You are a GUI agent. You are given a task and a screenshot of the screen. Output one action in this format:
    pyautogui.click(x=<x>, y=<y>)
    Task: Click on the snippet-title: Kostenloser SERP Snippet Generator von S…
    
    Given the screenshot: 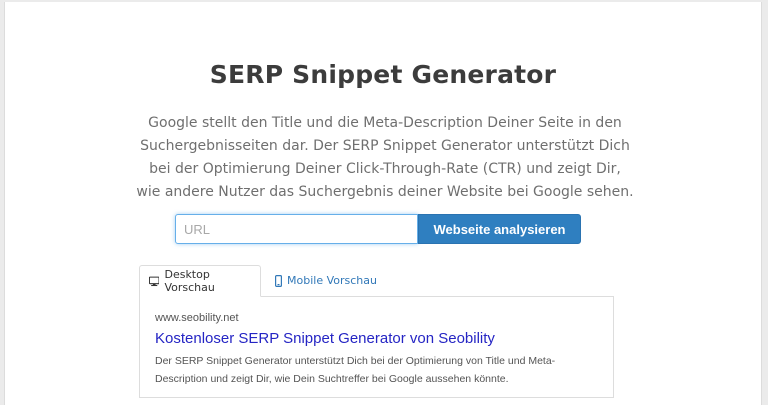 What is the action you would take?
    pyautogui.click(x=375, y=339)
    